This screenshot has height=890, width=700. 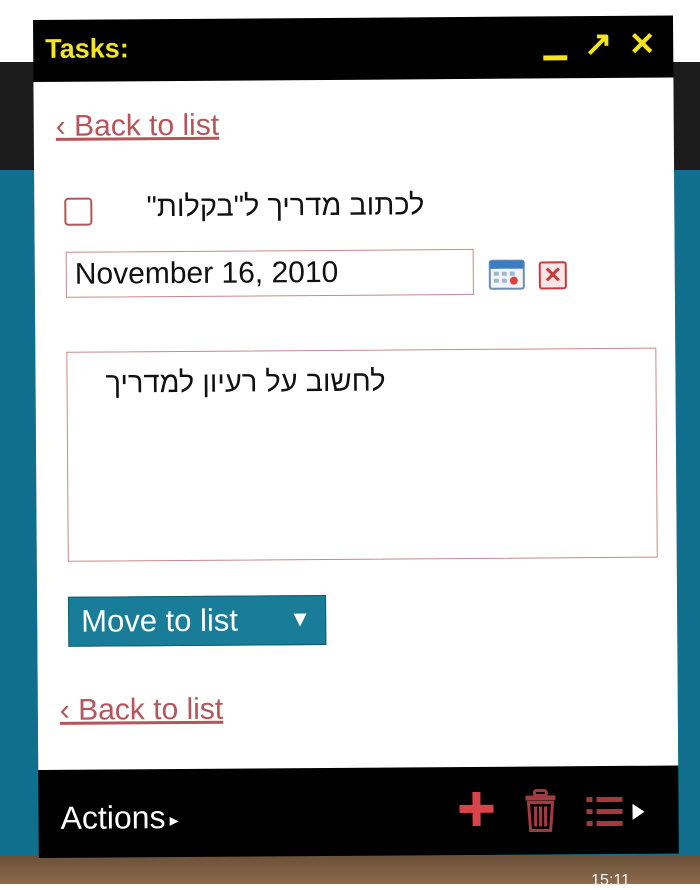 I want to click on add-task-icon, so click(x=476, y=809).